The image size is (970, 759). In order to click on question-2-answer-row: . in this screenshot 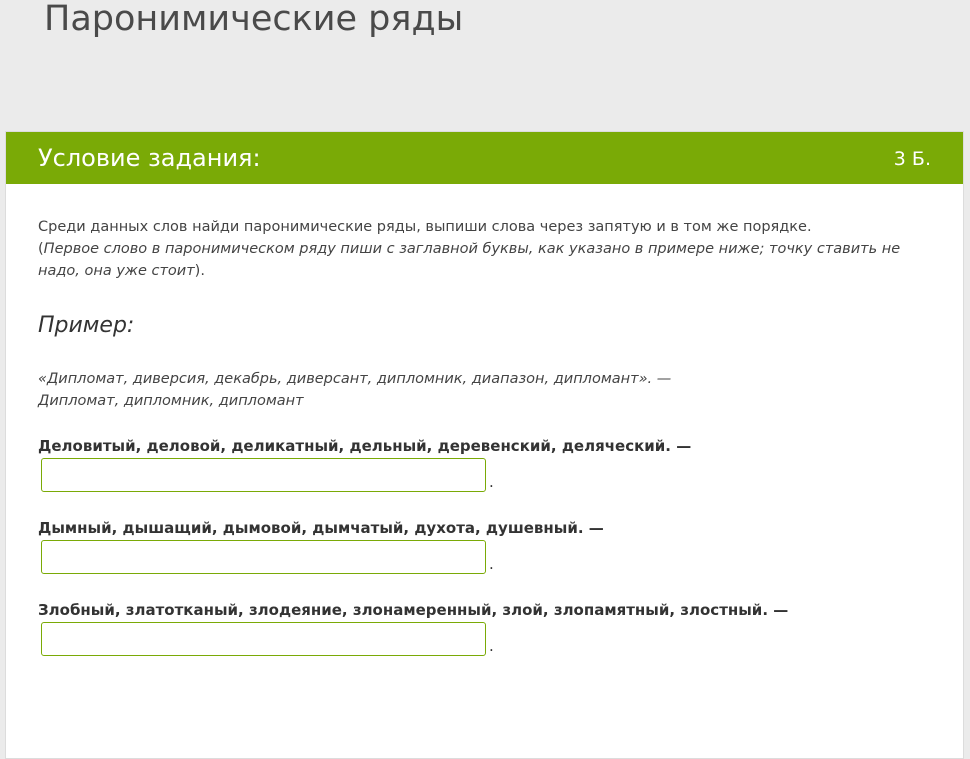, I will do `click(486, 557)`.